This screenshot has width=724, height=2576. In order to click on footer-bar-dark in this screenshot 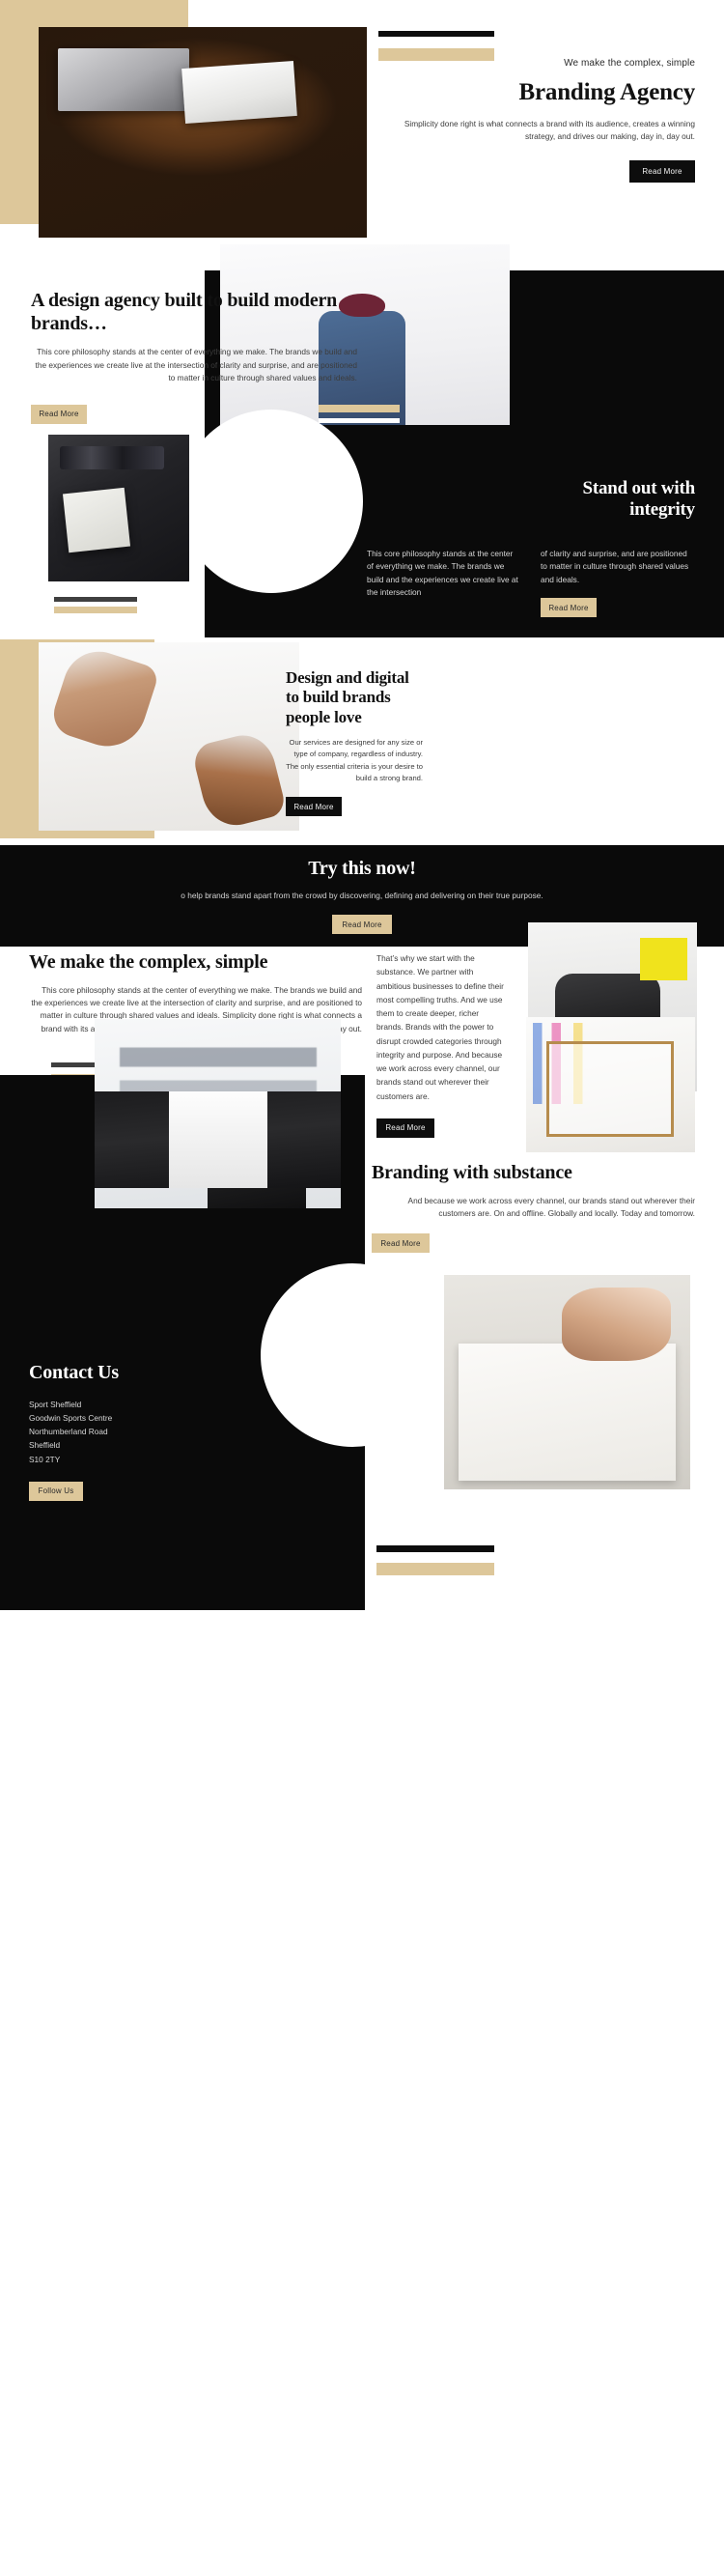, I will do `click(435, 1548)`.